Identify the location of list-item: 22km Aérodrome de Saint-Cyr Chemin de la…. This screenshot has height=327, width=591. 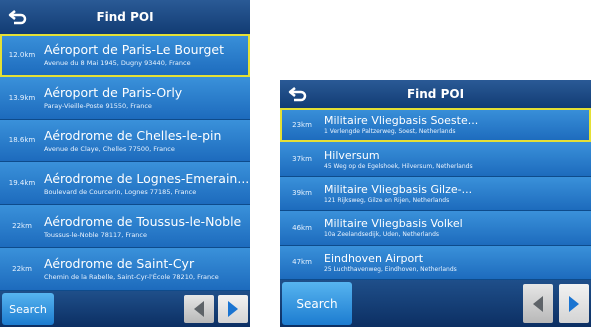
(125, 269).